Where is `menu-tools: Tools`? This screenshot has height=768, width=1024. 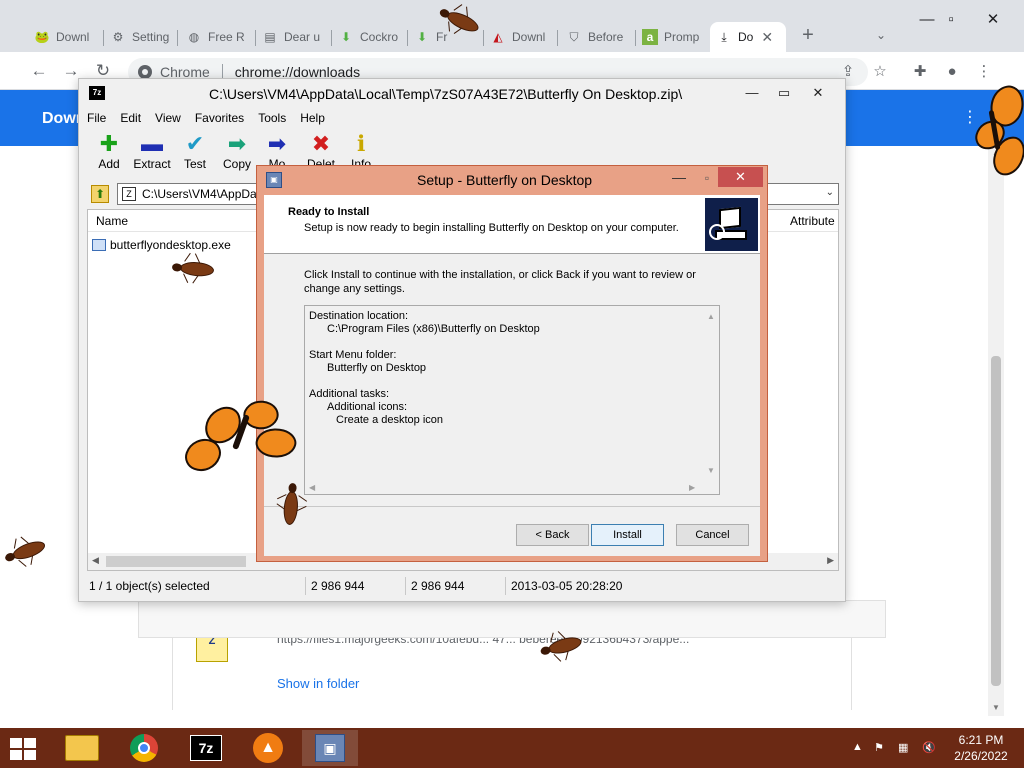
menu-tools: Tools is located at coordinates (272, 120).